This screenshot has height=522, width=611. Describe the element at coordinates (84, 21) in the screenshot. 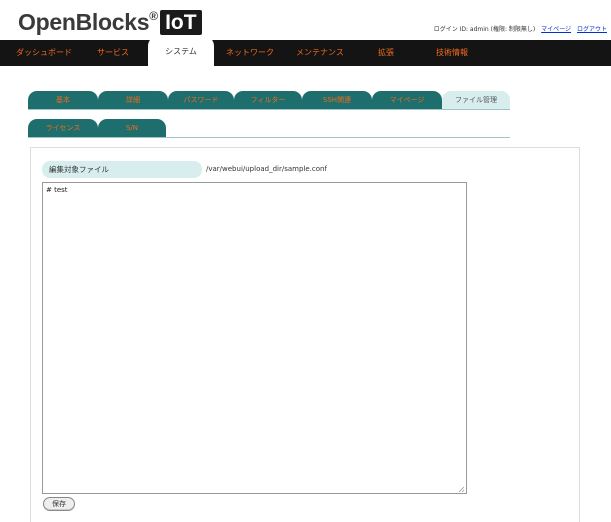

I see `logo-text: OpenBlocks` at that location.